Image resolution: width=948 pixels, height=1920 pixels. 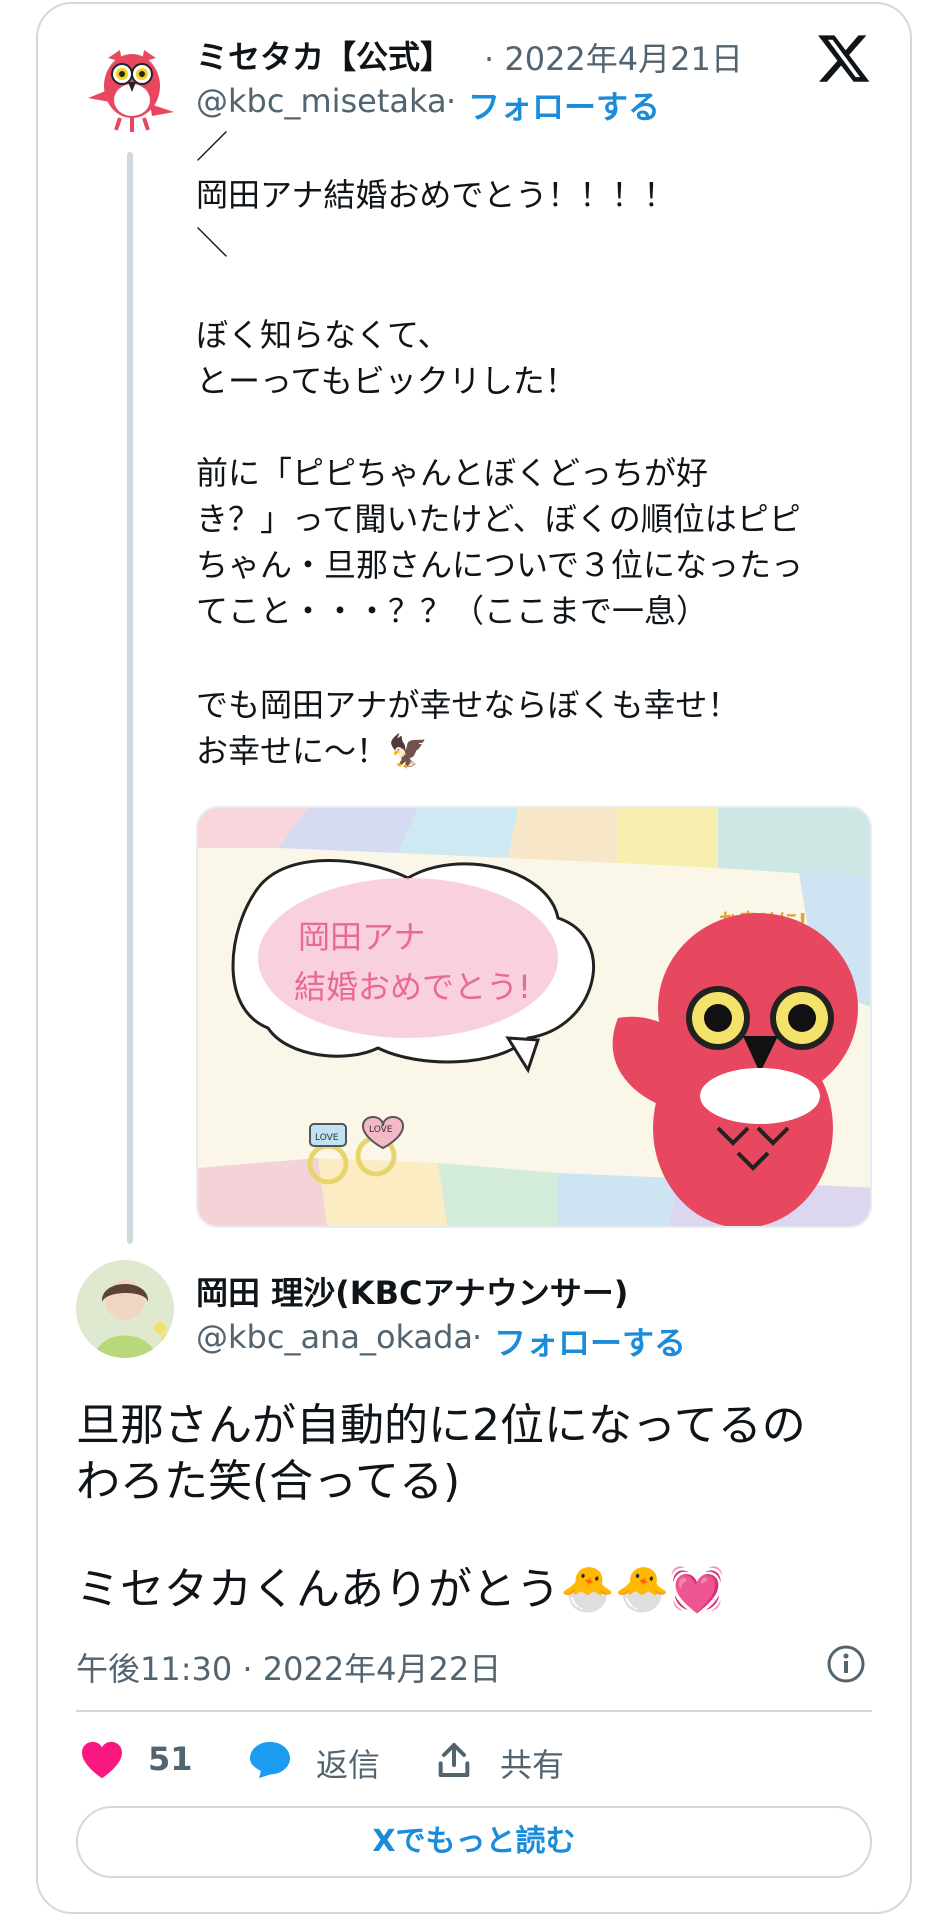 I want to click on tweet-text-line: とーってもビックリした！, so click(x=386, y=381).